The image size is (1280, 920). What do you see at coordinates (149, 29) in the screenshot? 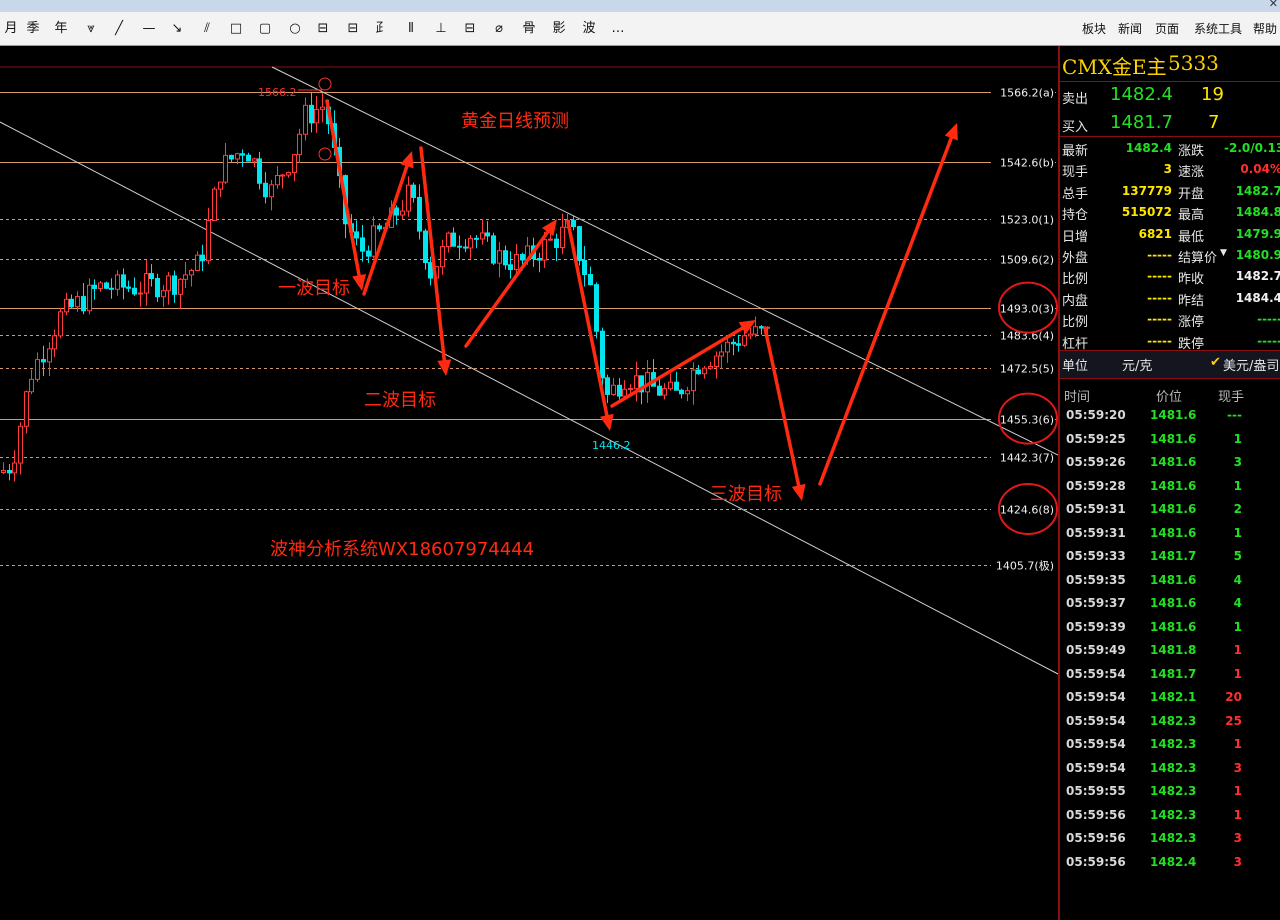
I see `toolbar-tool-5: —` at bounding box center [149, 29].